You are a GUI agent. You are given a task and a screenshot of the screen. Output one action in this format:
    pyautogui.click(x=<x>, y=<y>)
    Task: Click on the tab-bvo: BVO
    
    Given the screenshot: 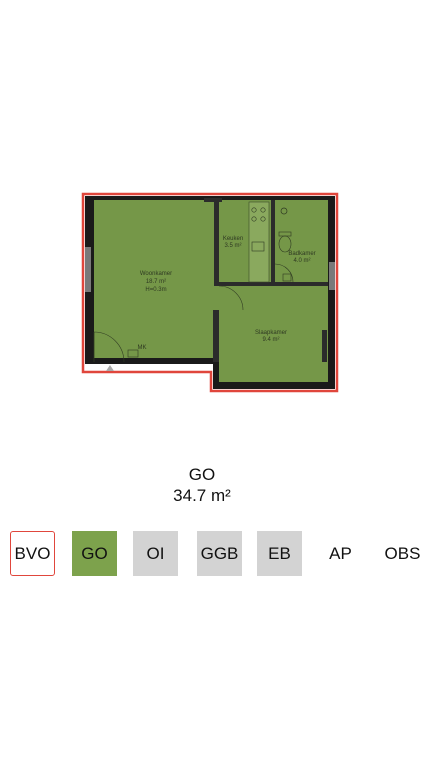 What is the action you would take?
    pyautogui.click(x=32, y=553)
    